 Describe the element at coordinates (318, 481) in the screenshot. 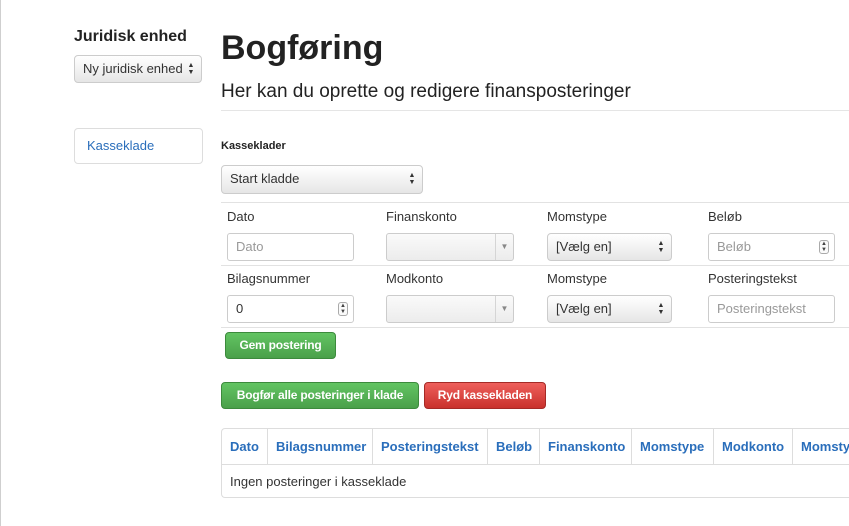

I see `table-empty-message: Ingen posteringer i kasseklade` at that location.